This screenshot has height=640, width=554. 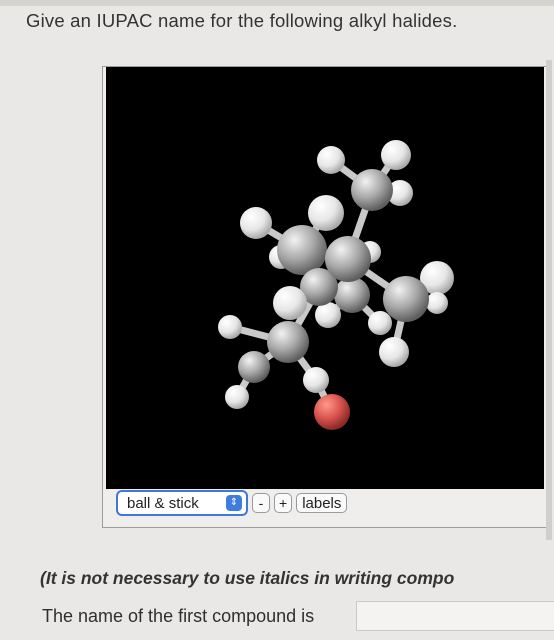 I want to click on halogen-atom, so click(x=332, y=412).